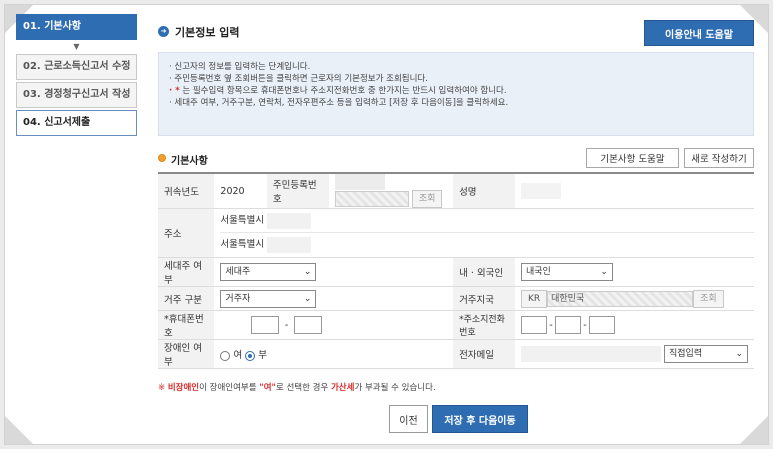 This screenshot has height=449, width=773. Describe the element at coordinates (234, 325) in the screenshot. I see `mobile-prefix-field` at that location.